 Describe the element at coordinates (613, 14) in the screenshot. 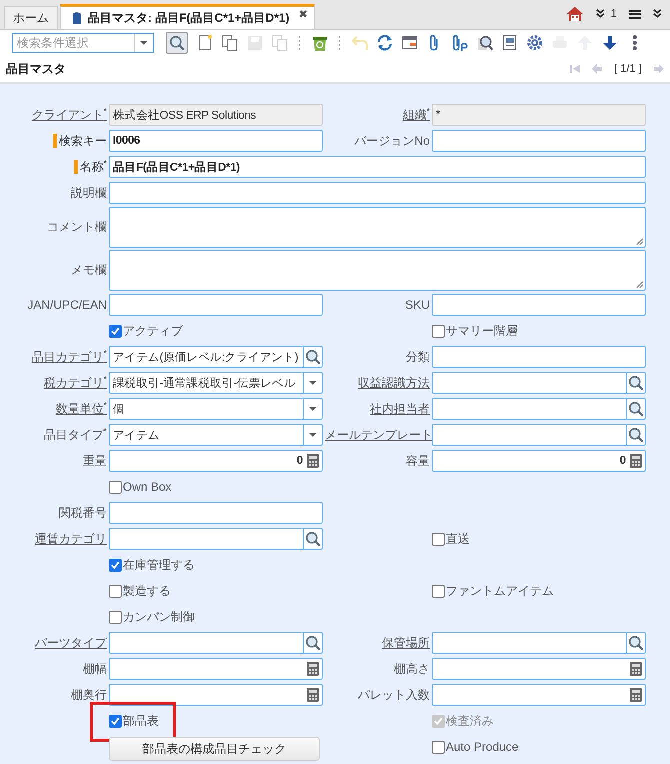

I see `tab-count: 1` at that location.